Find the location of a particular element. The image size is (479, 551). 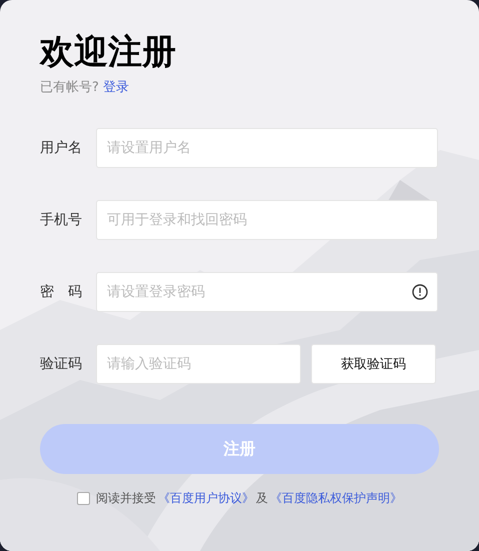

field-label: 用户名 is located at coordinates (61, 148).